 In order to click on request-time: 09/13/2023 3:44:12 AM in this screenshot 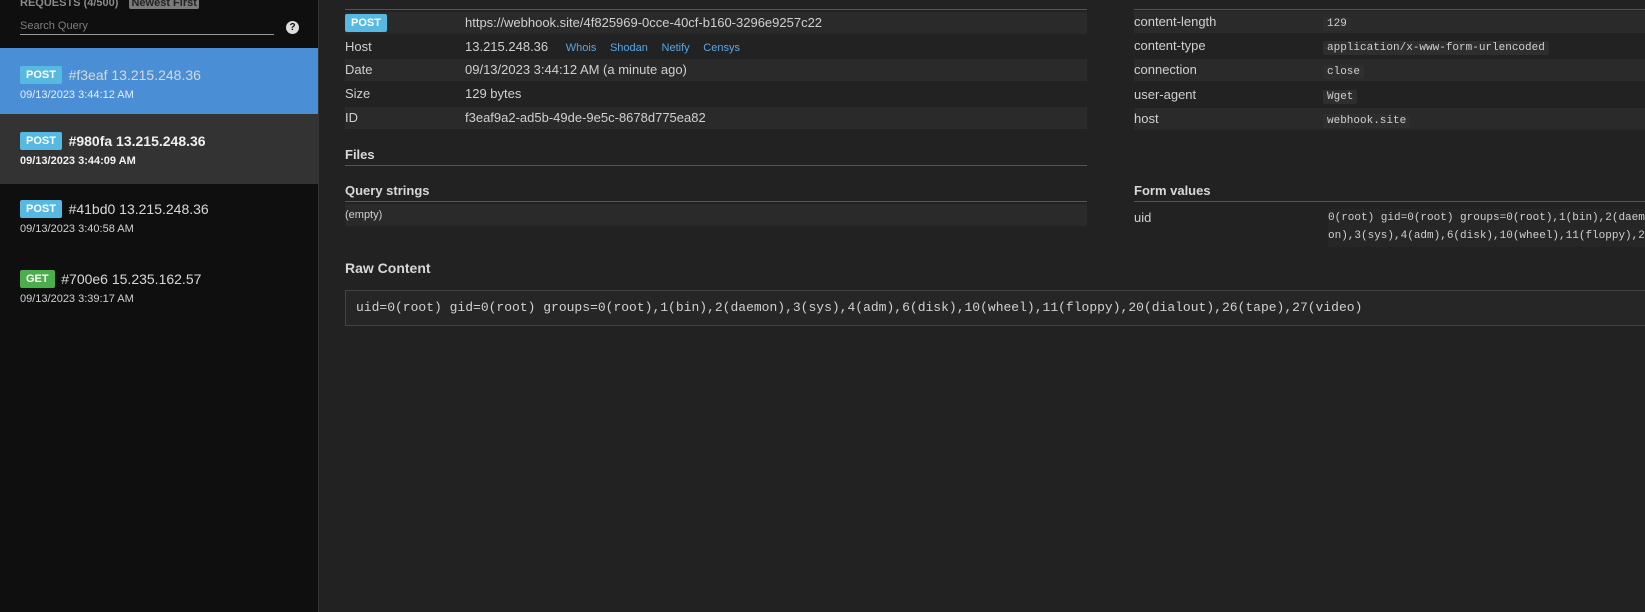, I will do `click(77, 95)`.